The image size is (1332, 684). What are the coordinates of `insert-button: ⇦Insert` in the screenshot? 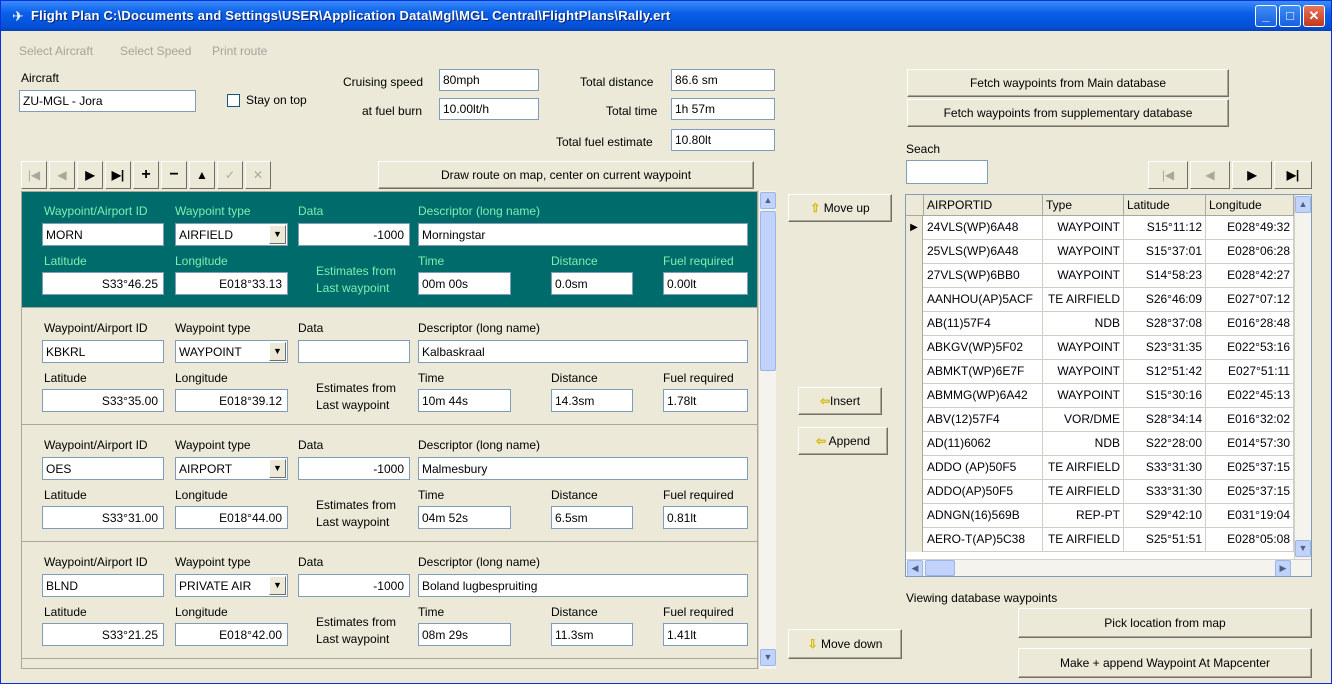 It's located at (840, 401).